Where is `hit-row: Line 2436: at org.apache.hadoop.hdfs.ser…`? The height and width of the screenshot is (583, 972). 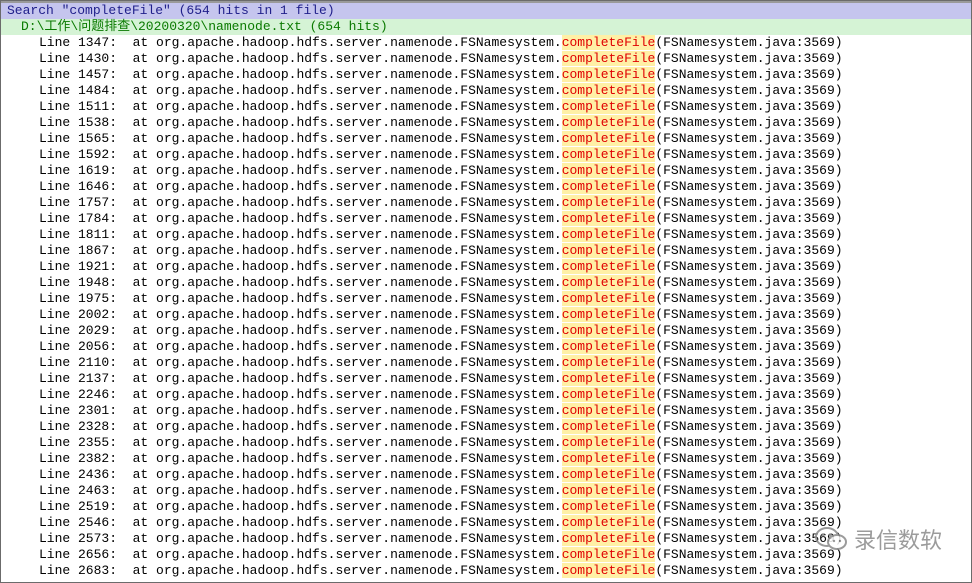
hit-row: Line 2436: at org.apache.hadoop.hdfs.ser… is located at coordinates (486, 475).